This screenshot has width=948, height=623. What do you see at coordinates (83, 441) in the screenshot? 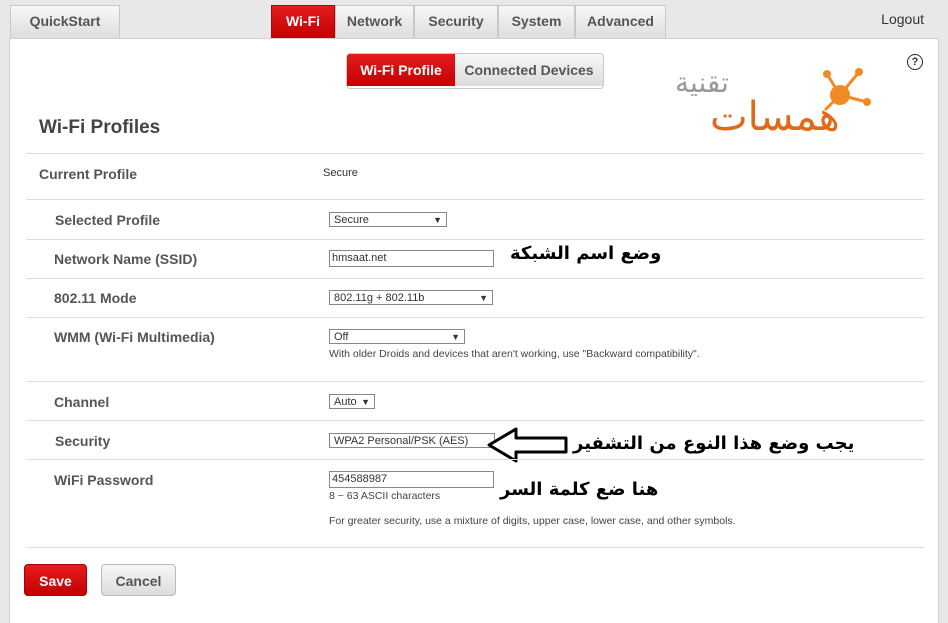
I see `security-label: Security` at bounding box center [83, 441].